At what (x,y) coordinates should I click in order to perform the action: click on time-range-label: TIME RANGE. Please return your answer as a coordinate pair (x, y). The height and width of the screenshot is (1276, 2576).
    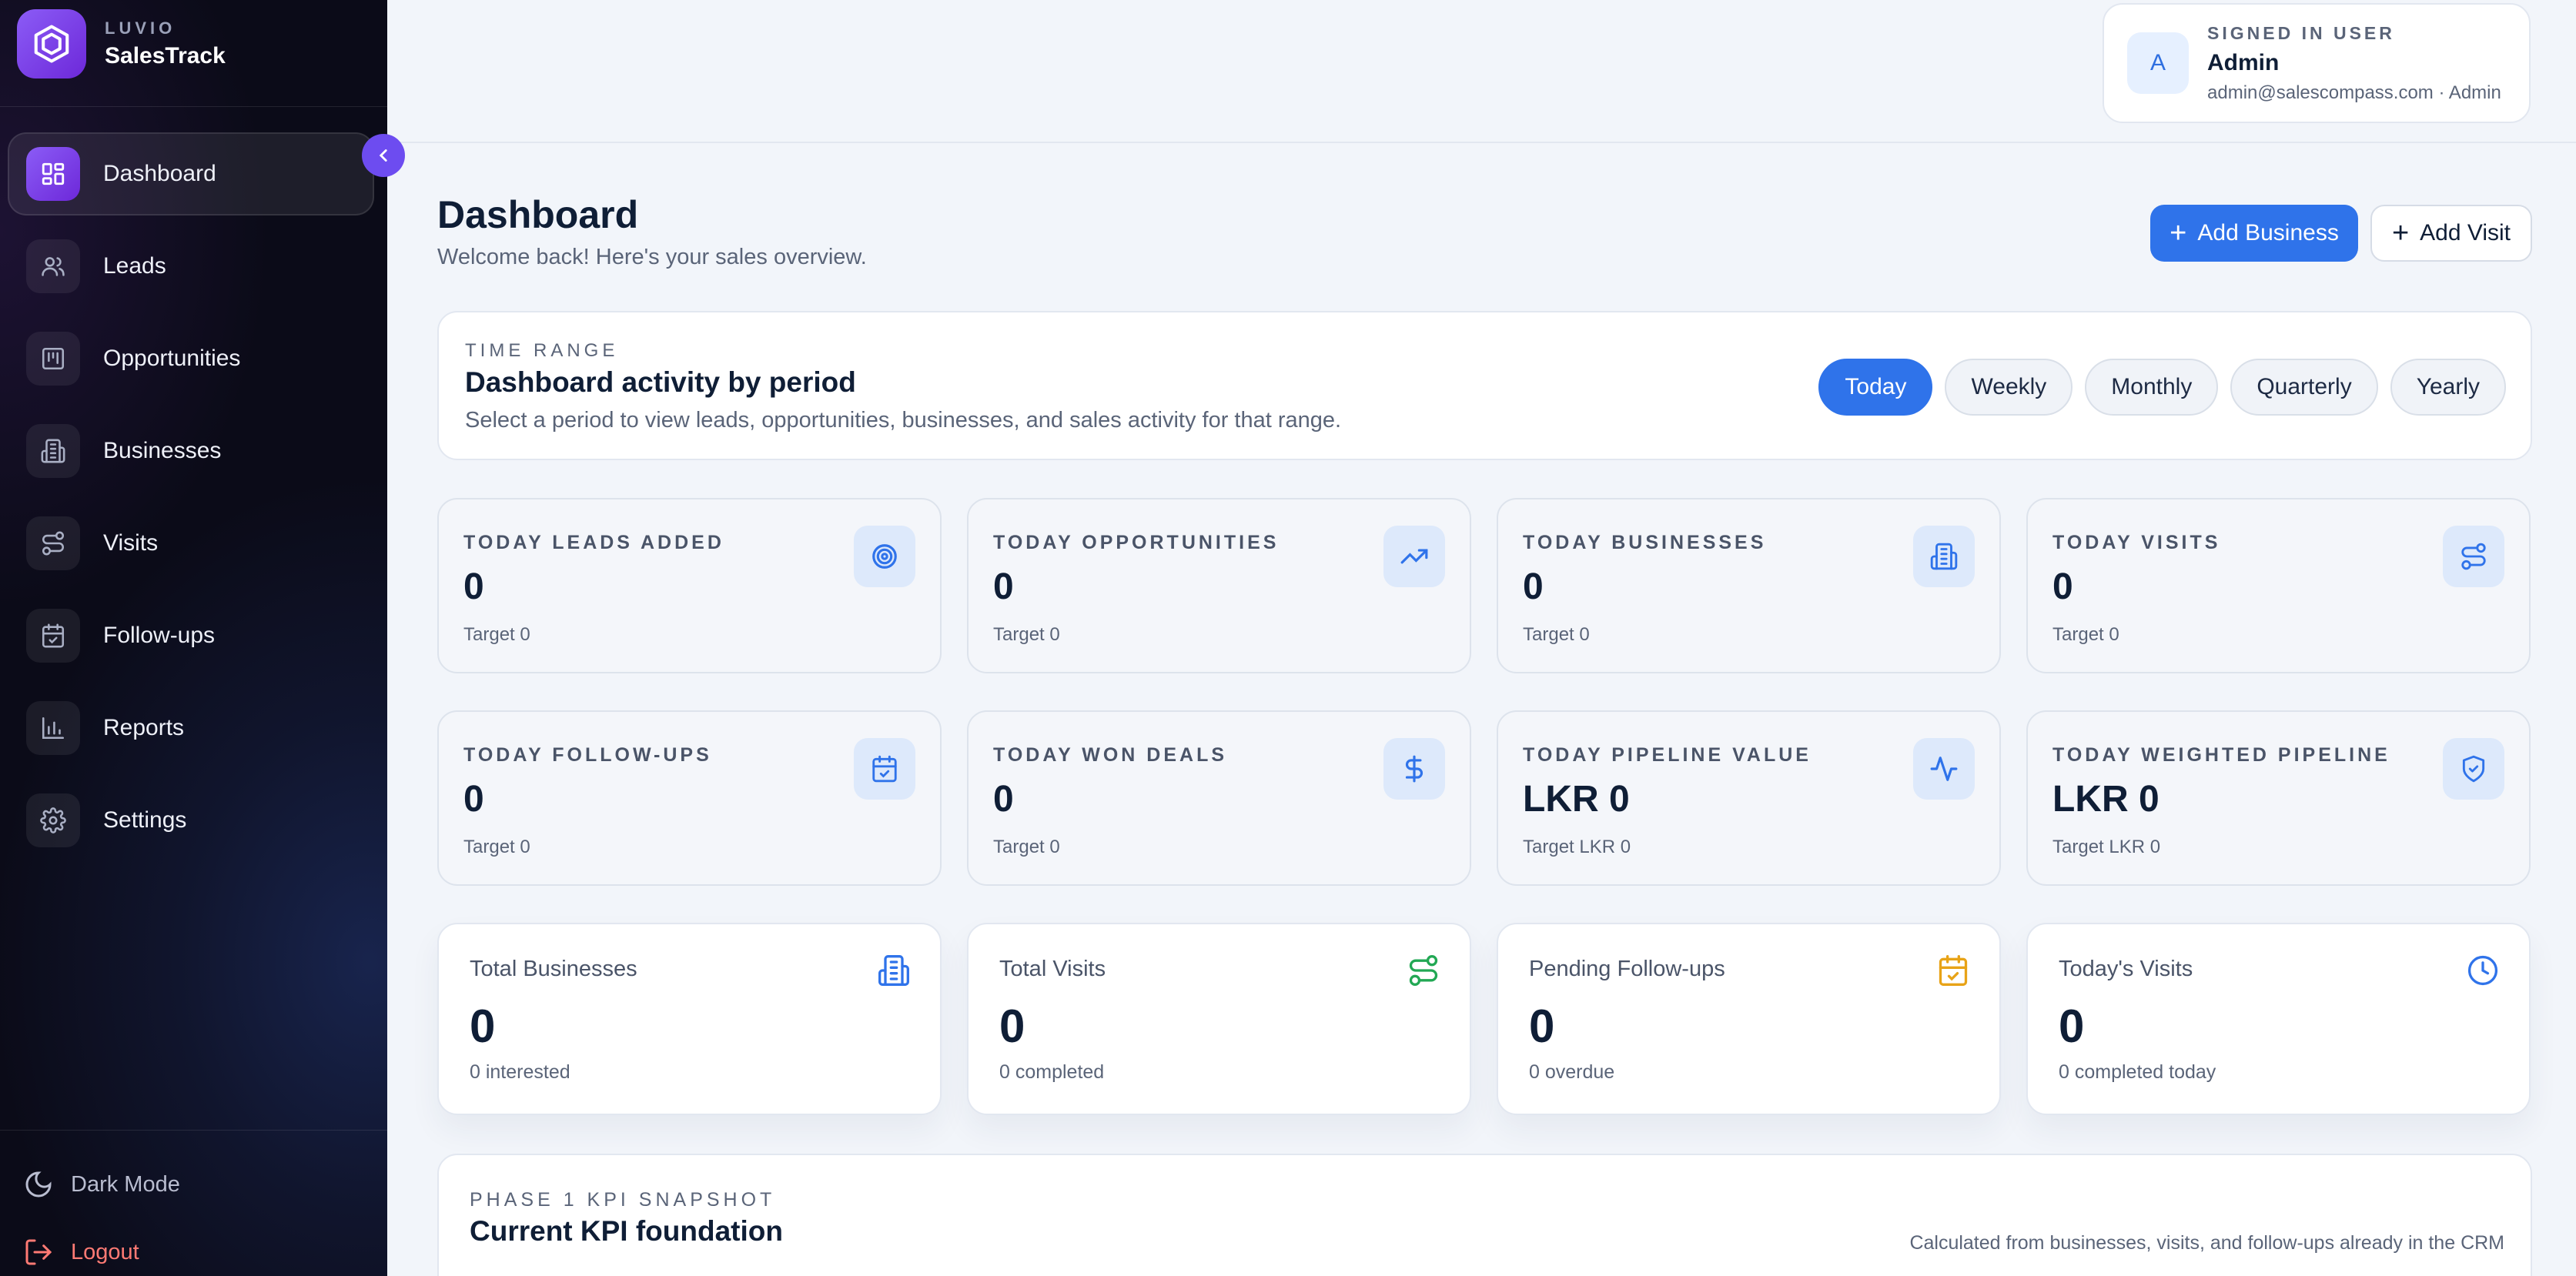
    Looking at the image, I should click on (542, 350).